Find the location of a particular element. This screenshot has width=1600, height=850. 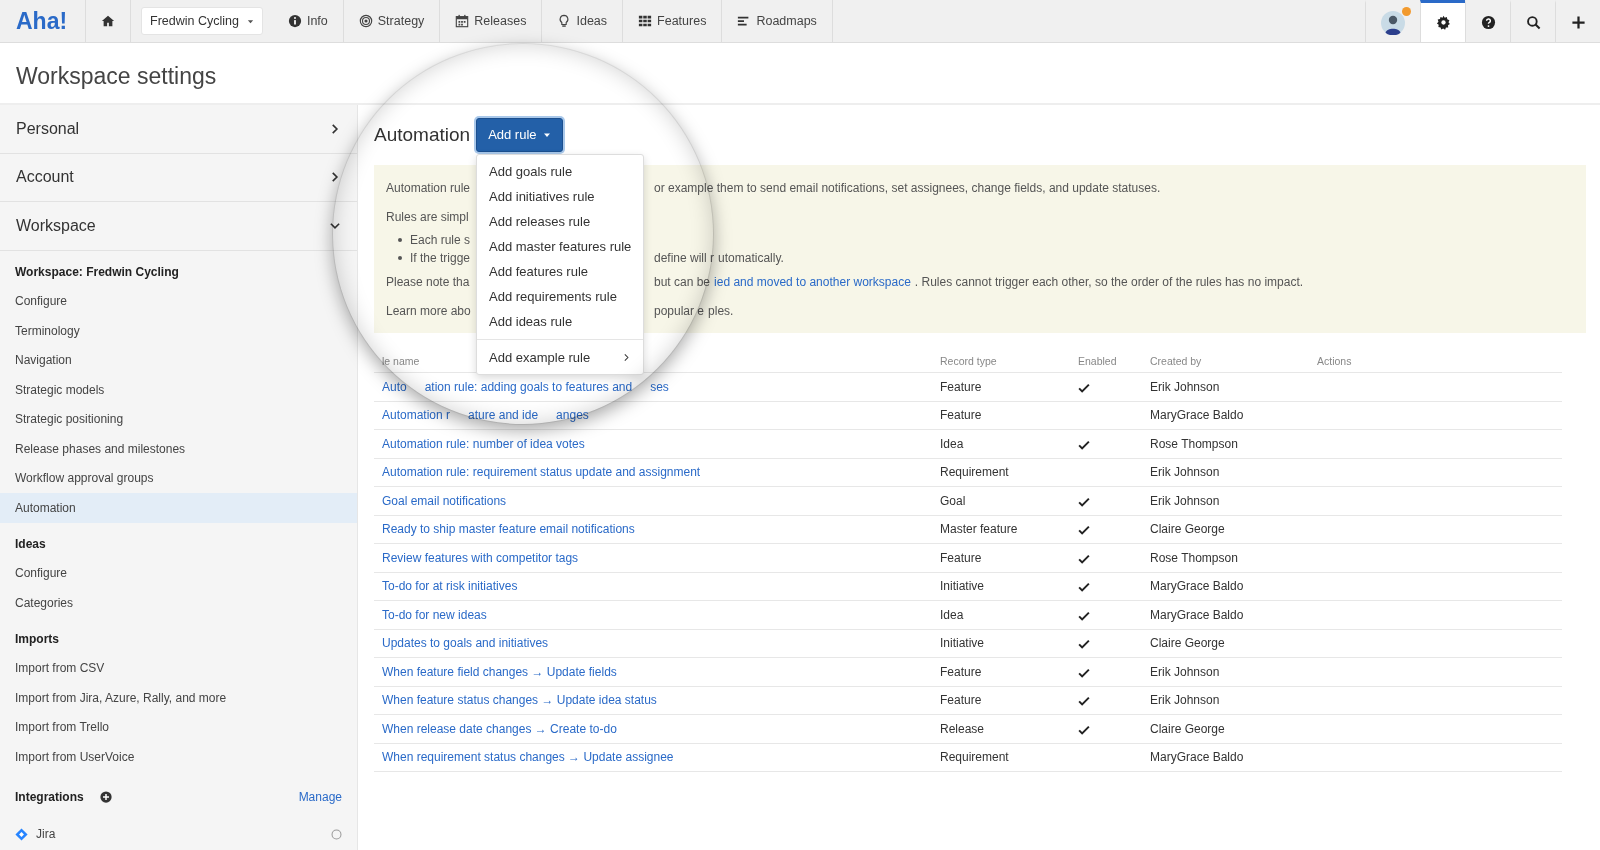

bullet-dot is located at coordinates (400, 240).